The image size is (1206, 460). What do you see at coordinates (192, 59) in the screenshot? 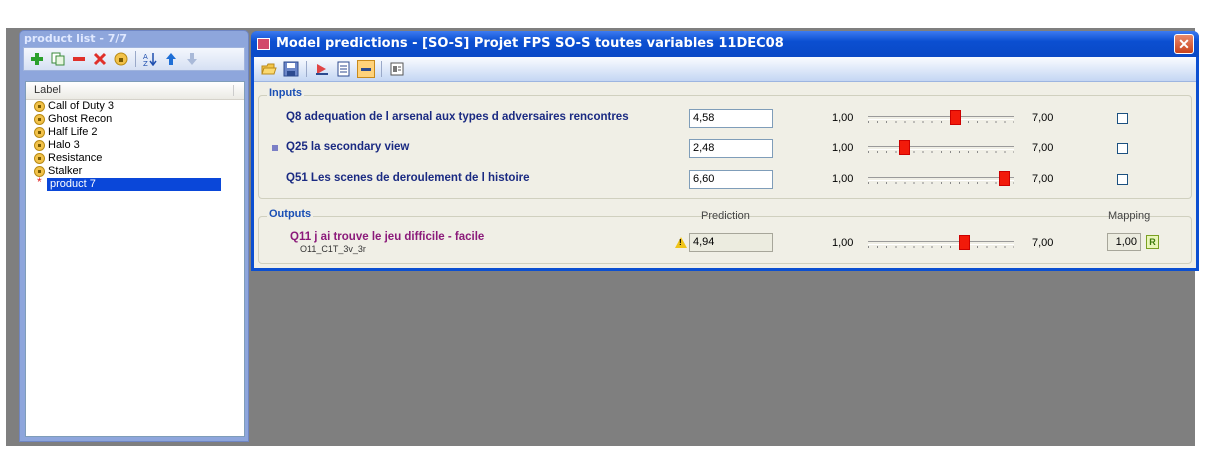
I see `move-down-icon` at bounding box center [192, 59].